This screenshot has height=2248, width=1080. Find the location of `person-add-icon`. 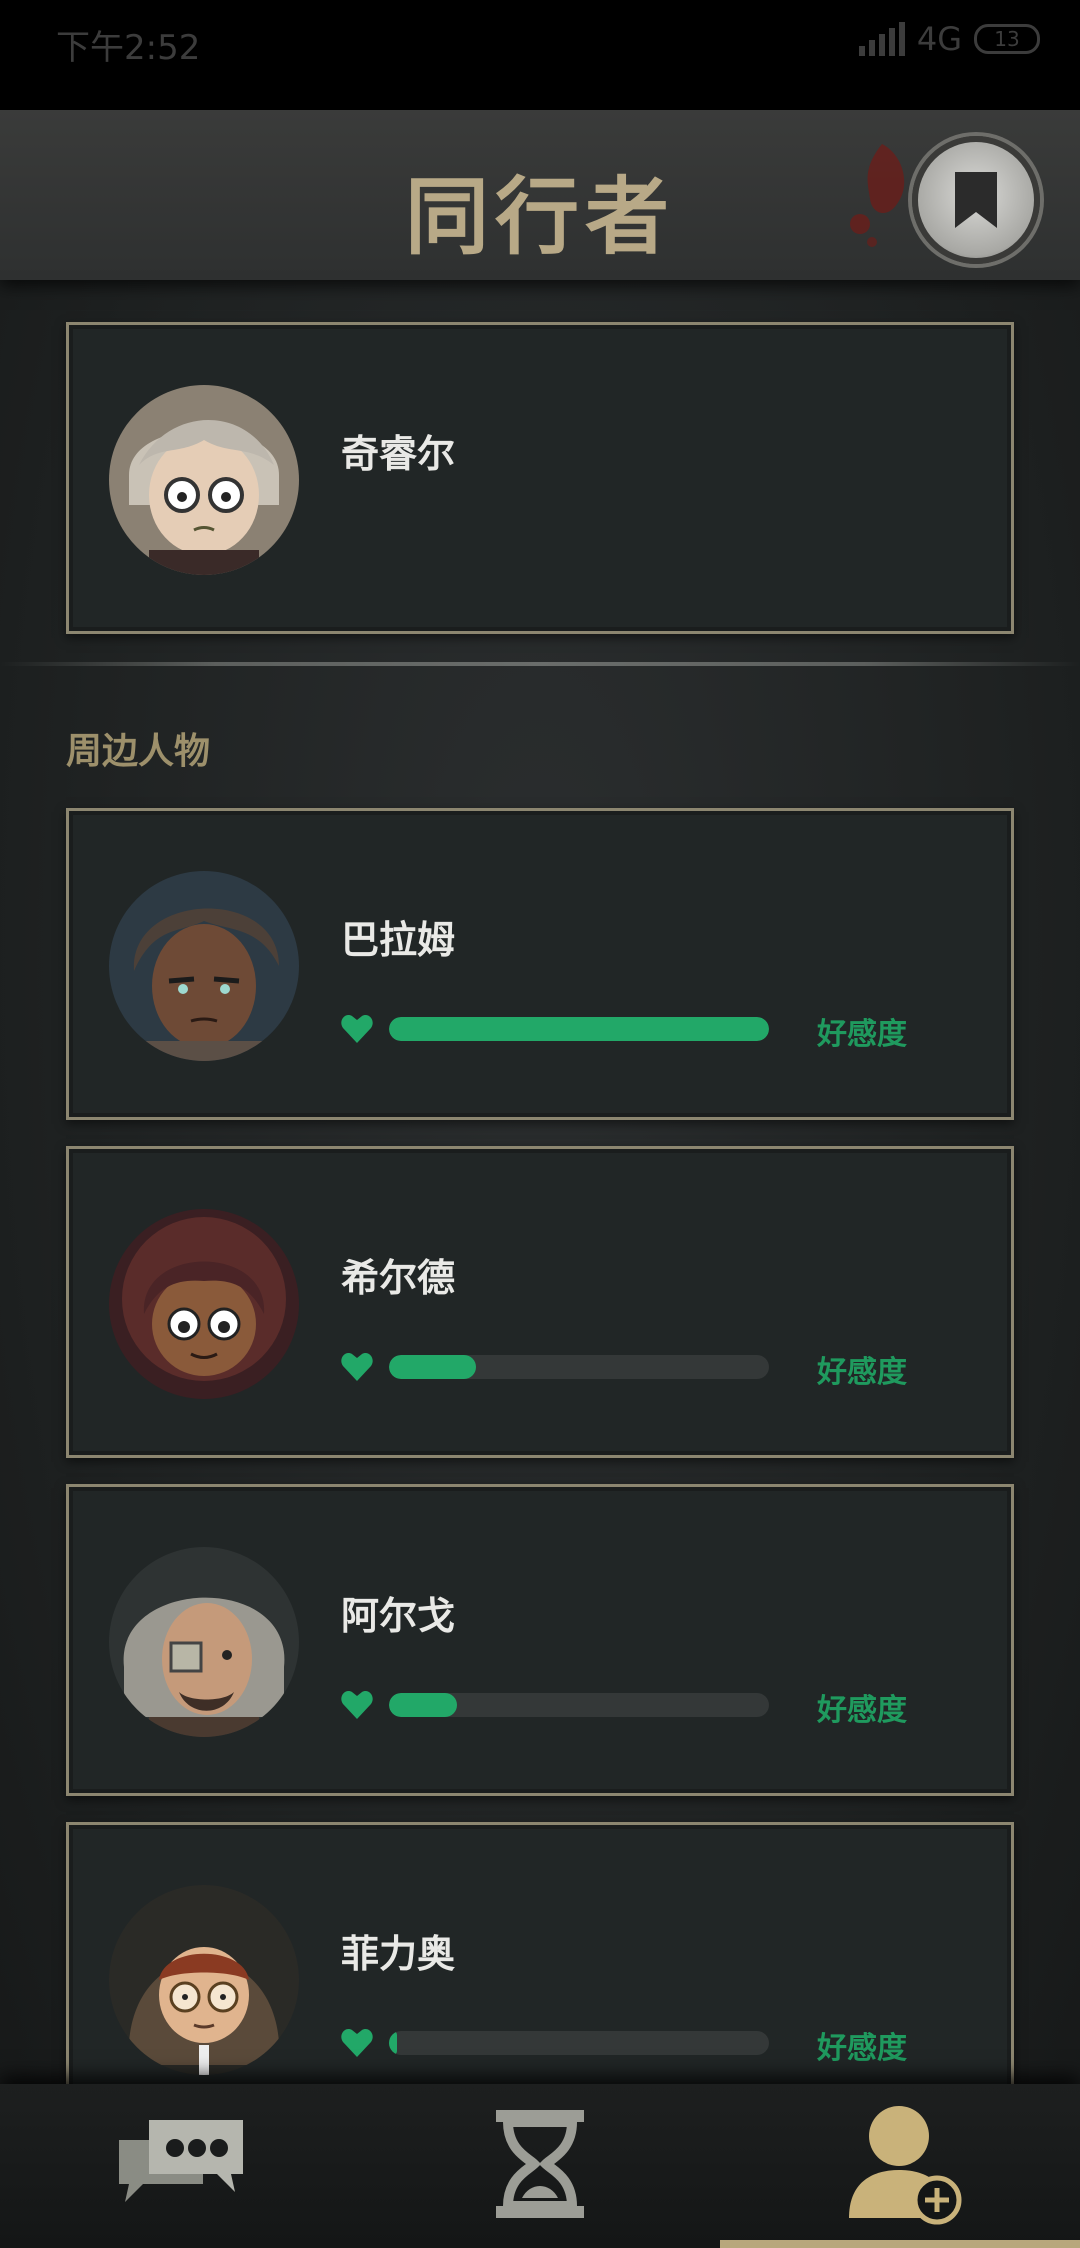

person-add-icon is located at coordinates (905, 2165).